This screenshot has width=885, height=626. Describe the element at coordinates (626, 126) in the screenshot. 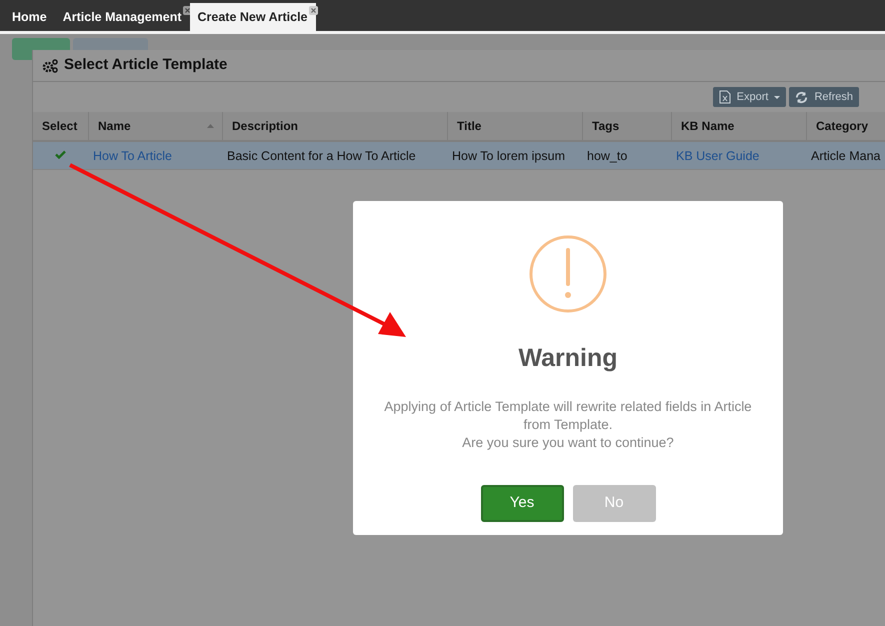

I see `column-header: Tags` at that location.